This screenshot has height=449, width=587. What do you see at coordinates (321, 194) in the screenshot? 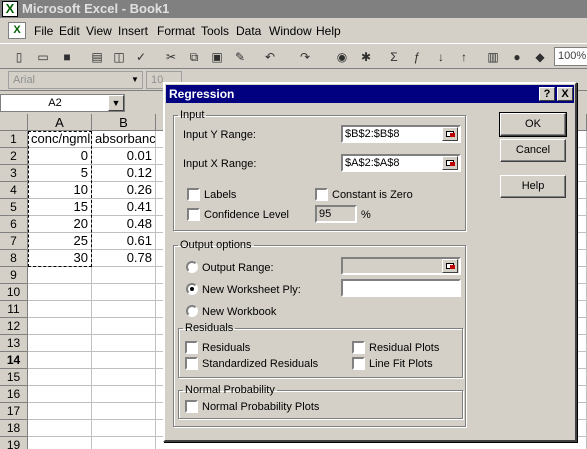
I see `constant-is-zero-checkbox` at bounding box center [321, 194].